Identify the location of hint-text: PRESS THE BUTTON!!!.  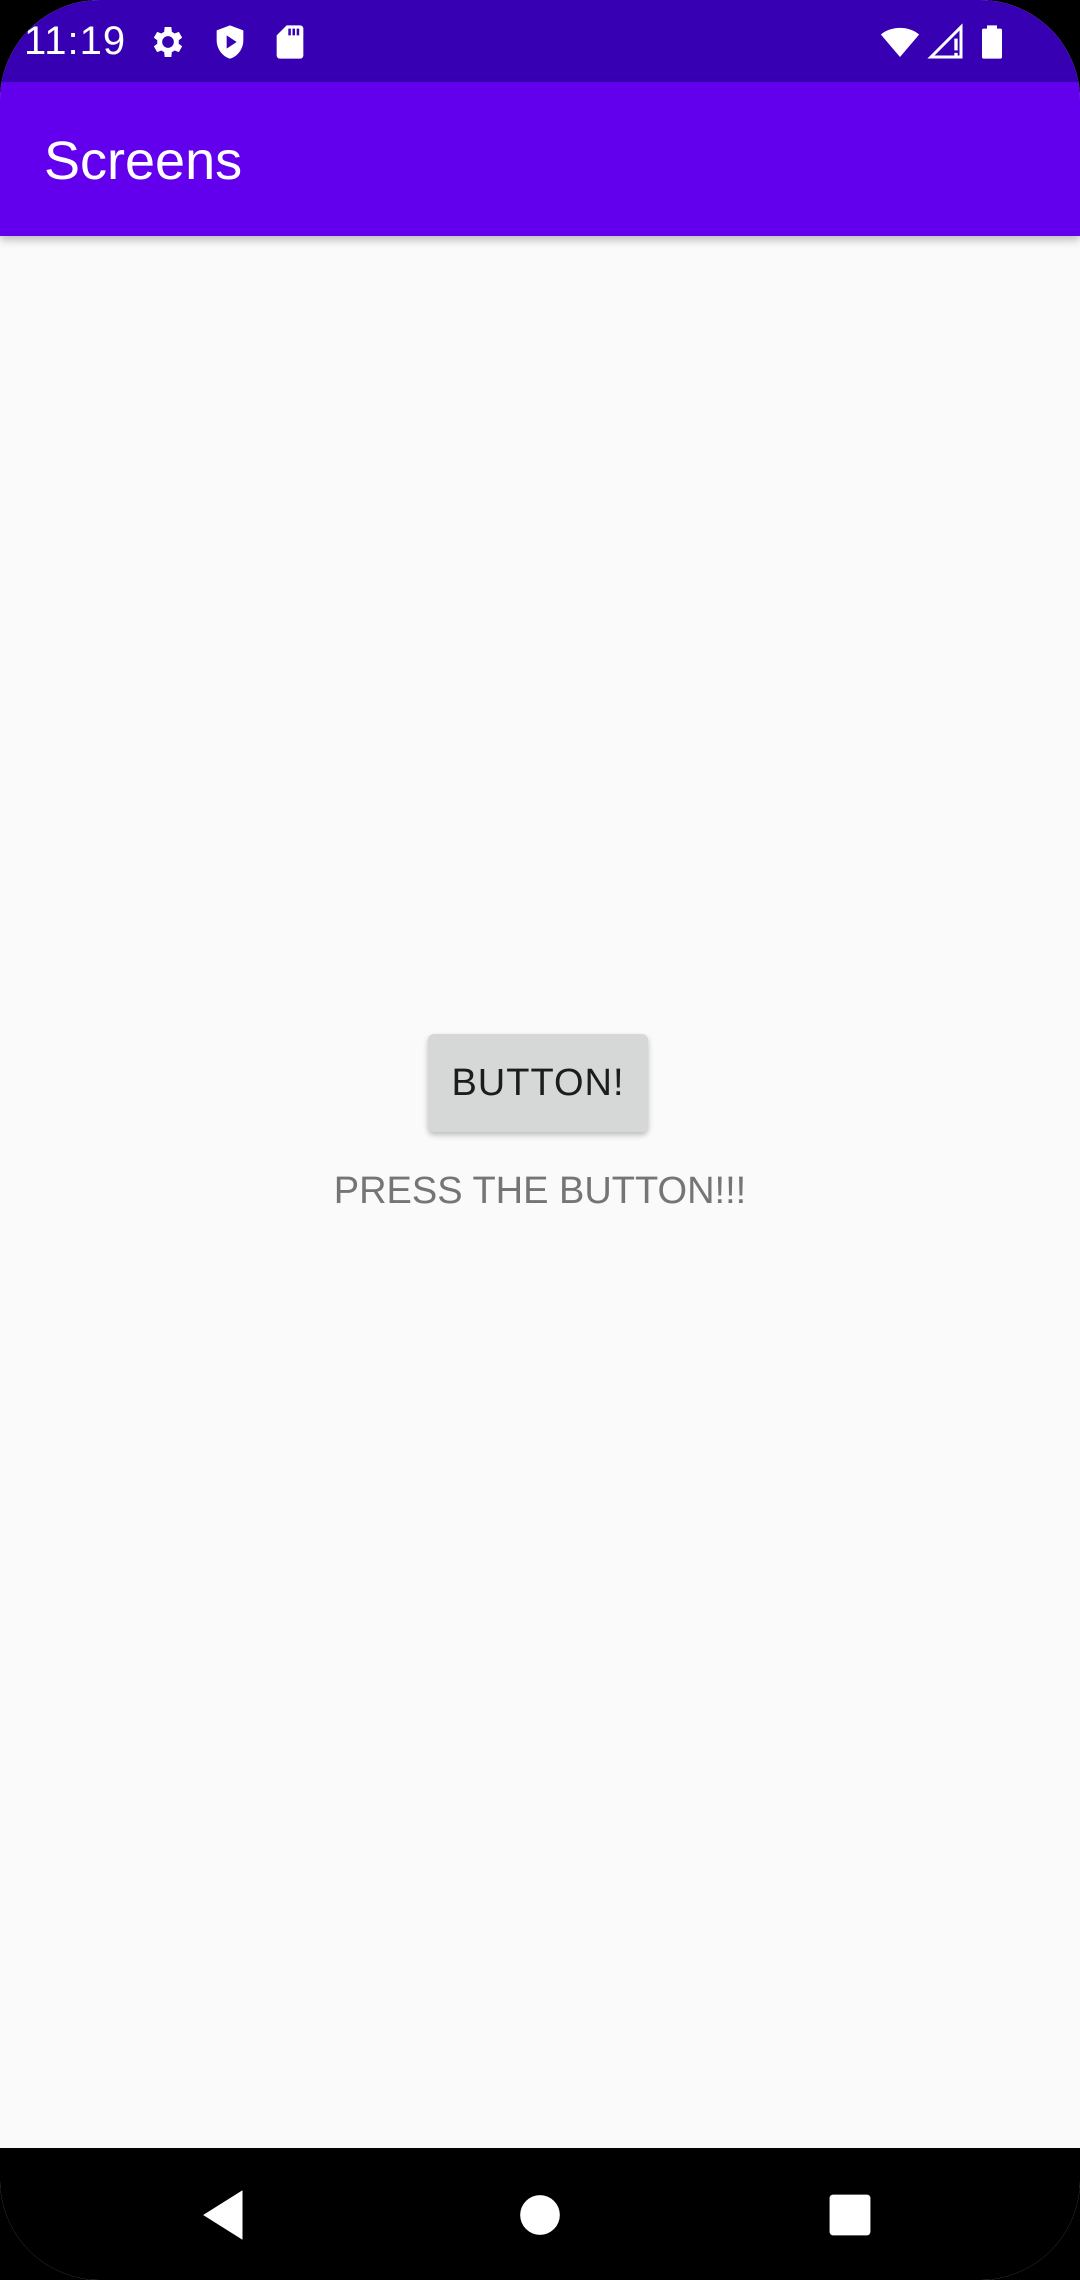
(540, 1191).